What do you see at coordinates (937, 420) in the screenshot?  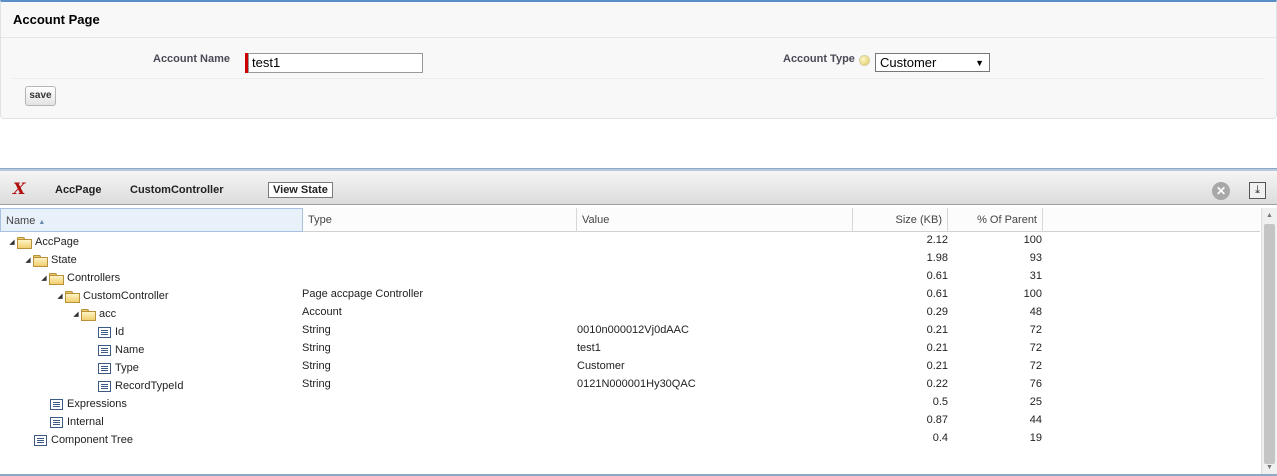 I see `cell-size: 0.87` at bounding box center [937, 420].